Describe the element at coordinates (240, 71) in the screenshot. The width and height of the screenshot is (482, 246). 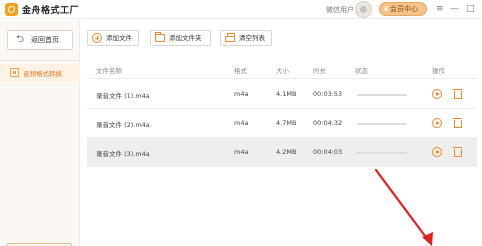
I see `column-header-format: 格式` at that location.